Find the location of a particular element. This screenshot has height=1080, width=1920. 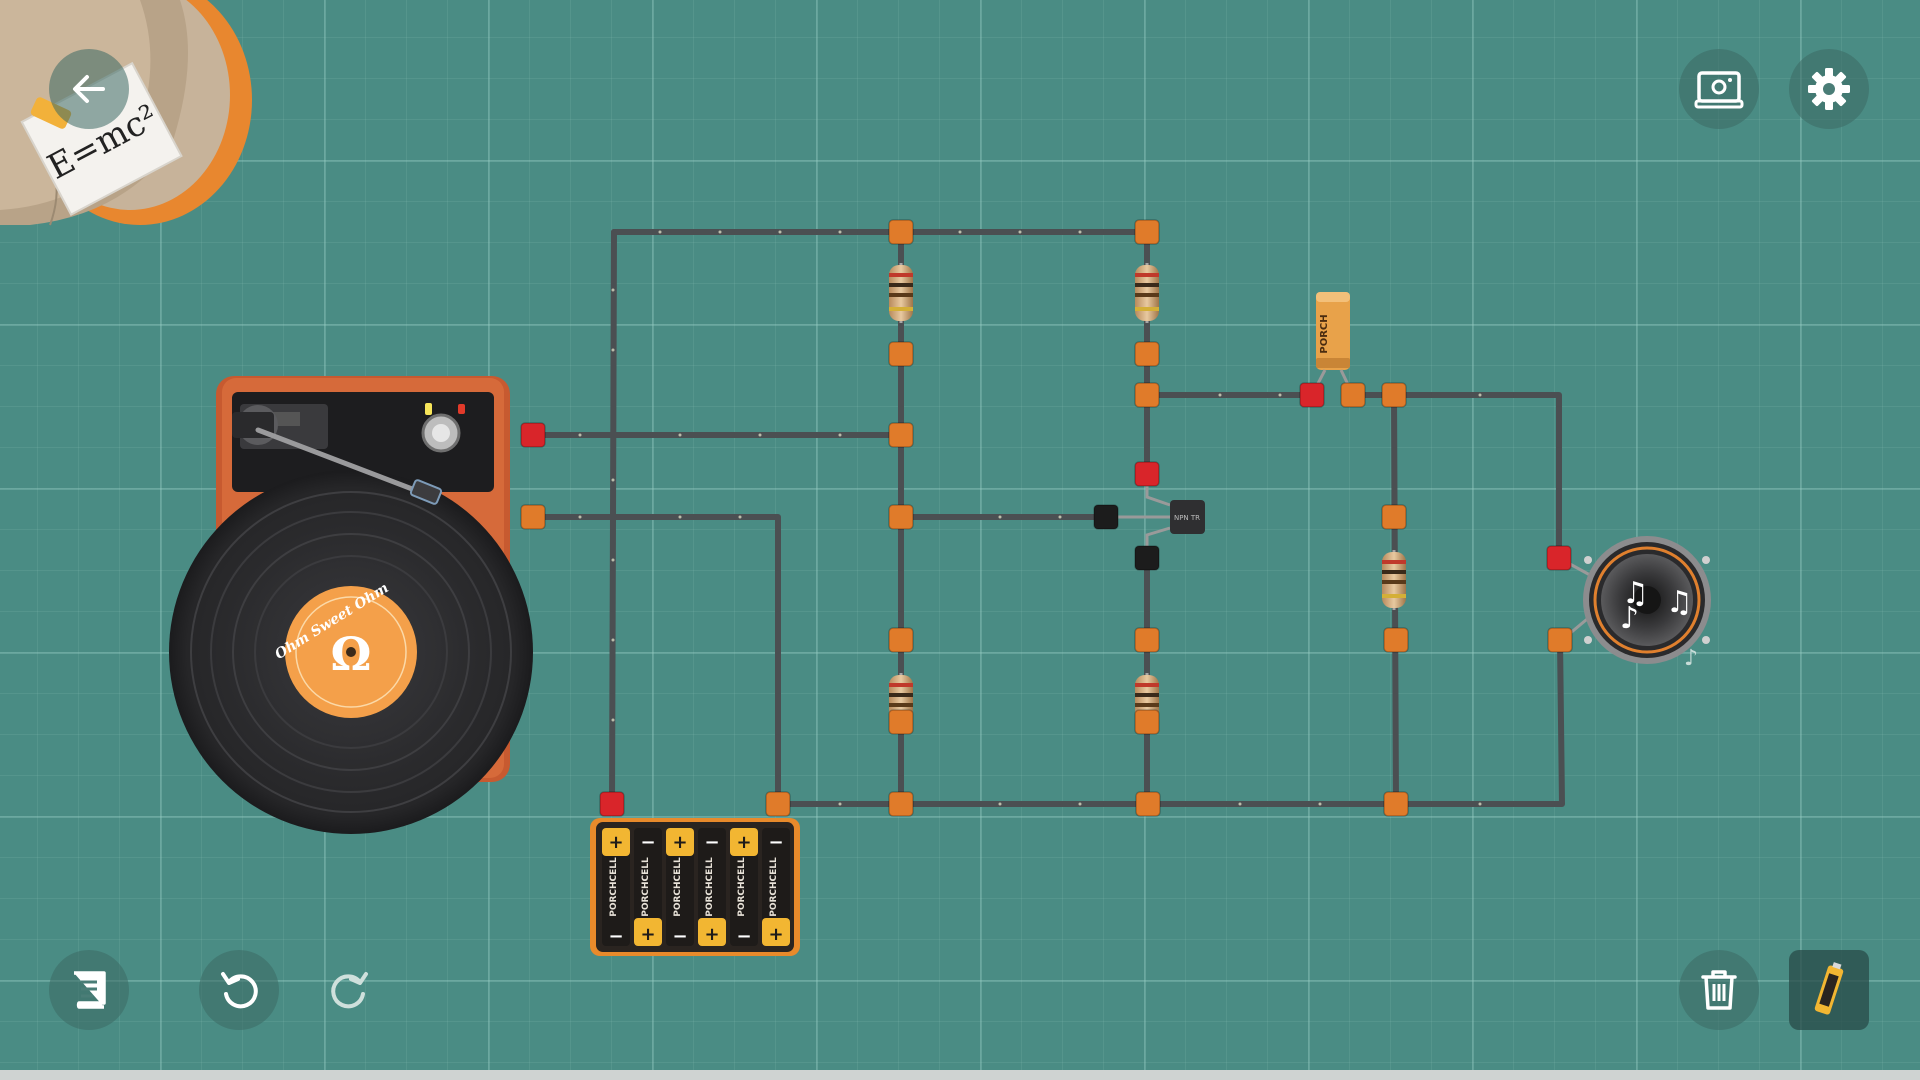

music-note-4: ♪ is located at coordinates (1691, 658).